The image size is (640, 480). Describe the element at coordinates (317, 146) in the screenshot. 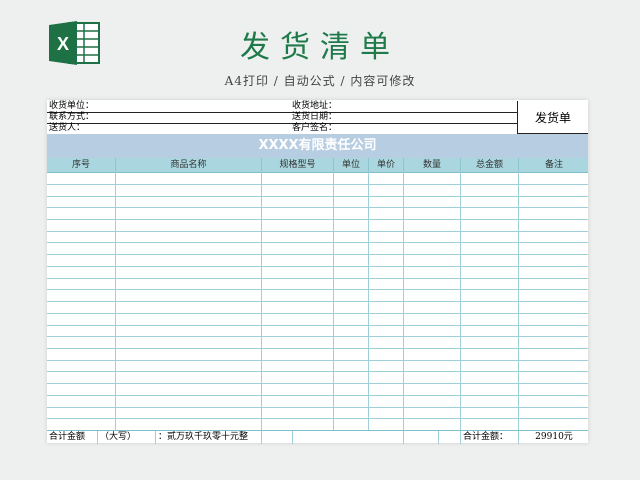

I see `company-banner: XXXX有限责任公司` at that location.